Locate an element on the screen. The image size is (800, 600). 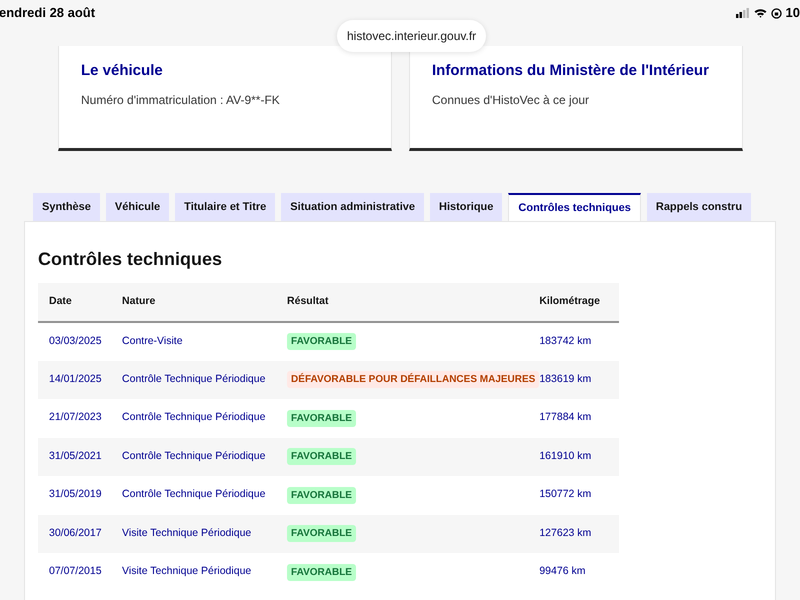
rotation-lock-icon is located at coordinates (776, 13).